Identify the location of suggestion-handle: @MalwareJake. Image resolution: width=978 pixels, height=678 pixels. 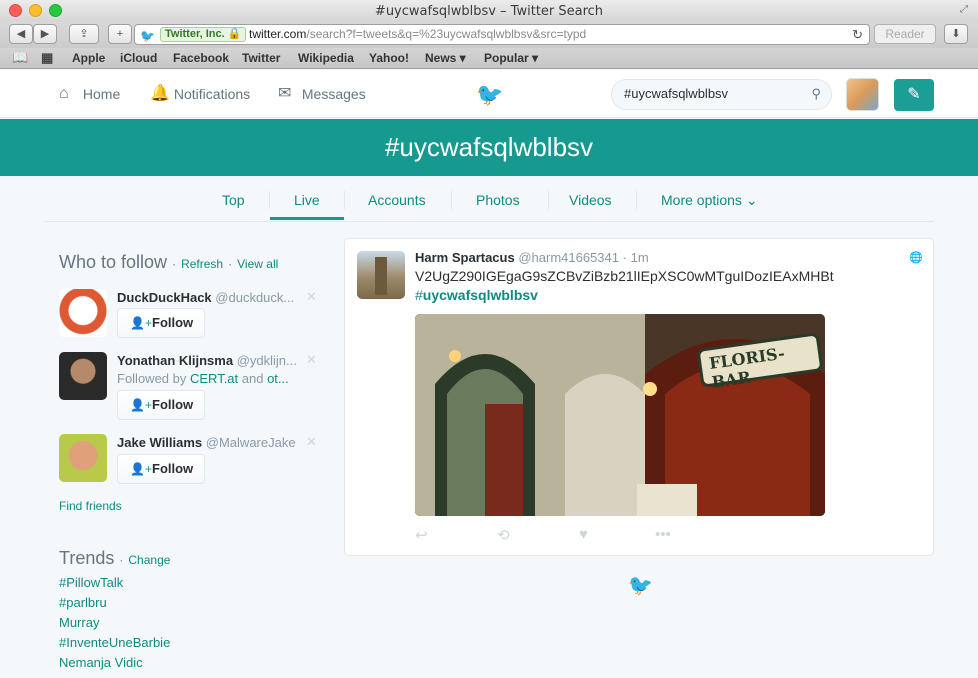
(250, 442).